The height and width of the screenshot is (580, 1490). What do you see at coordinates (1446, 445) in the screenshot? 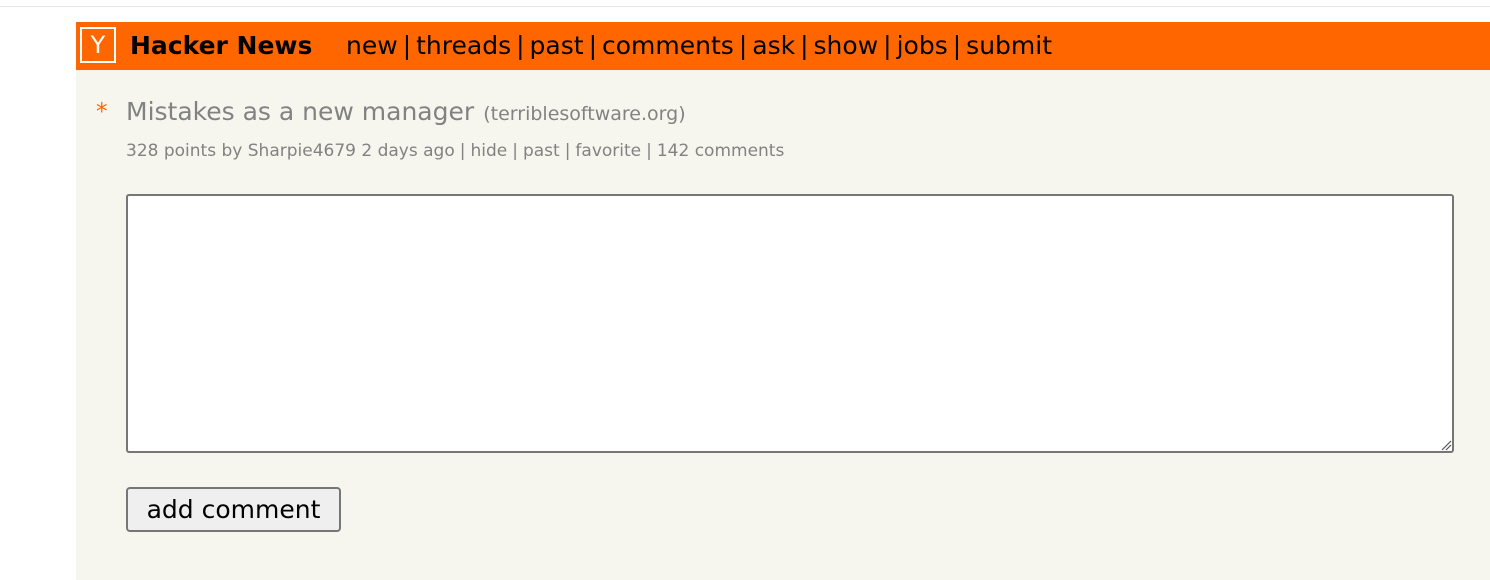
I see `resize-grip-icon` at bounding box center [1446, 445].